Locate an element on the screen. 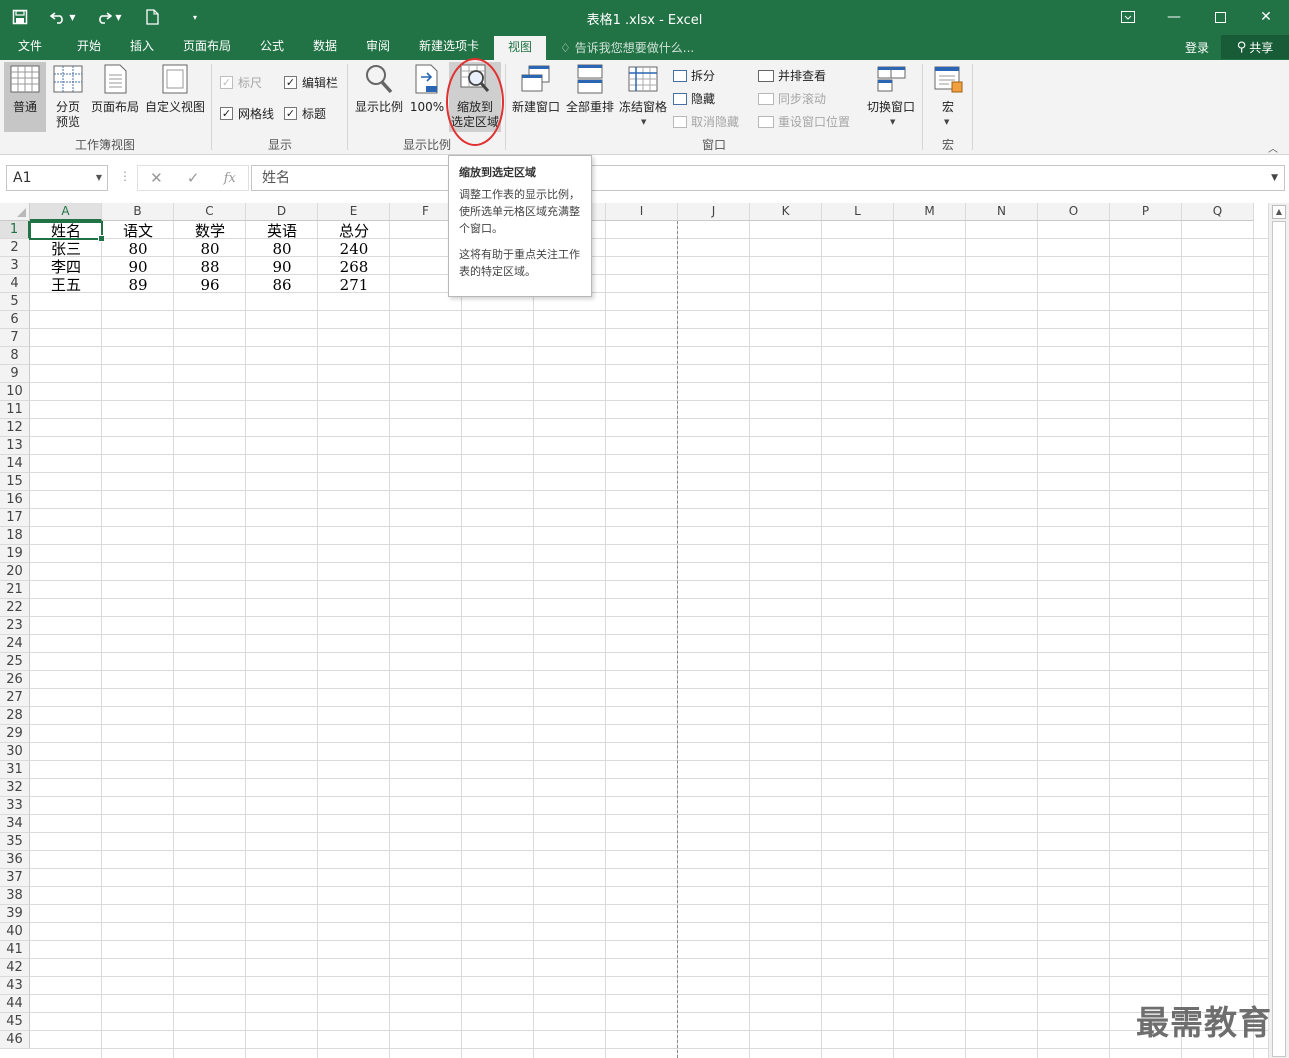 The width and height of the screenshot is (1289, 1058). row-header: 46 is located at coordinates (15, 1040).